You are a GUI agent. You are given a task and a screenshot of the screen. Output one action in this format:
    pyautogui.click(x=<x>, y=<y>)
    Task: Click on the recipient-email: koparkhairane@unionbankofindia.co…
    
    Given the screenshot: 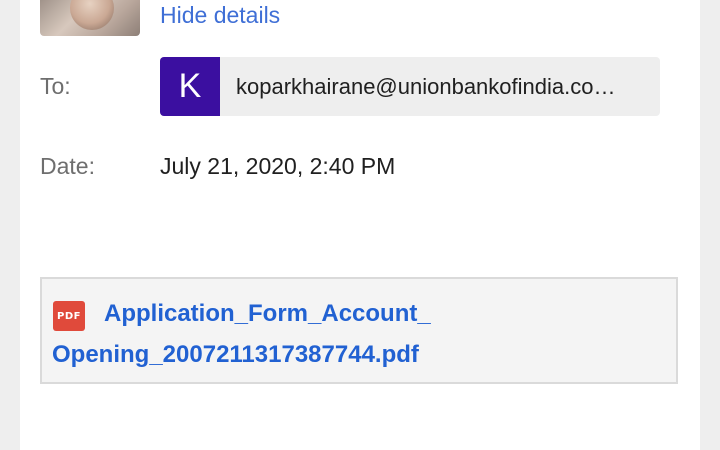 What is the action you would take?
    pyautogui.click(x=426, y=86)
    